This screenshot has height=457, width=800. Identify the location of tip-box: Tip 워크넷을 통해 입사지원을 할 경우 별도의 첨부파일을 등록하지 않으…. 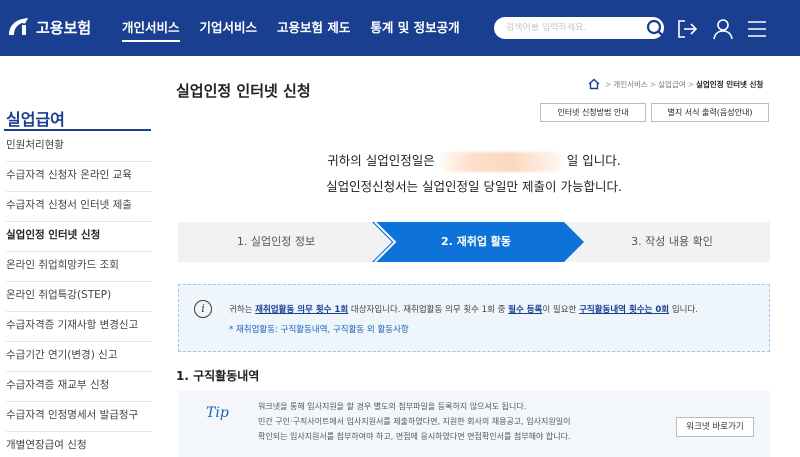
(474, 424).